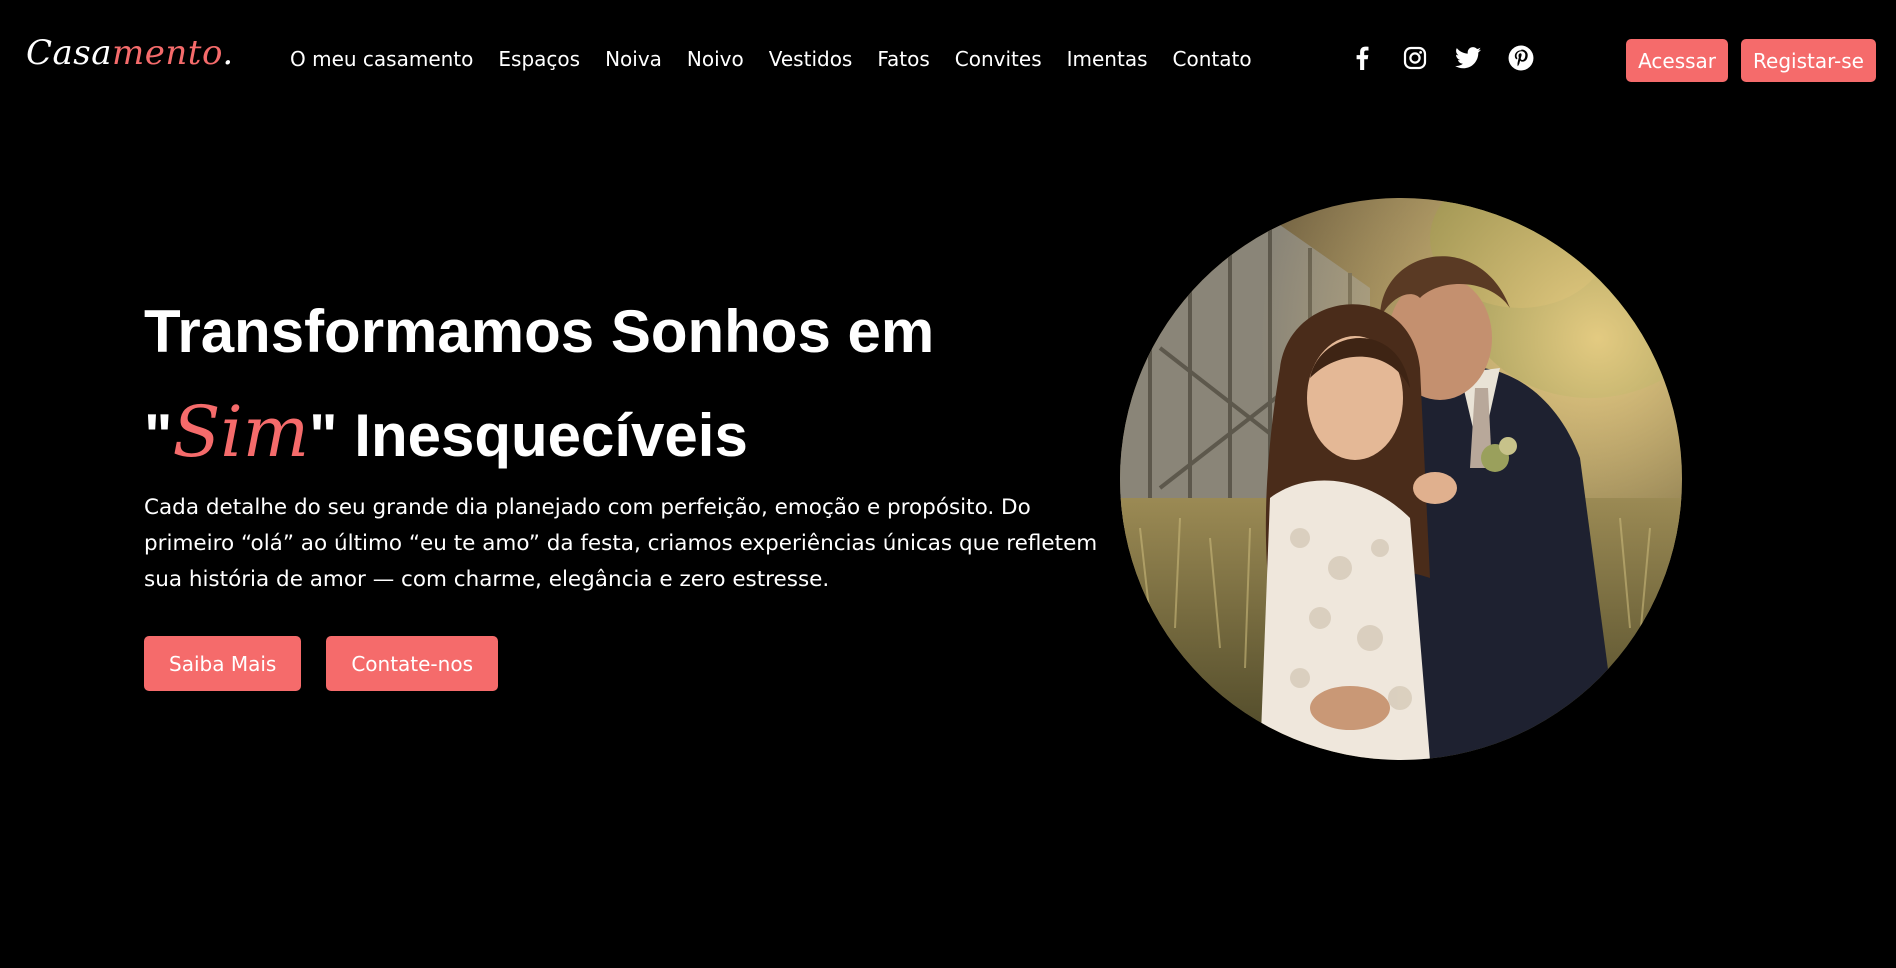 The width and height of the screenshot is (1896, 968). I want to click on register-button: Registar-se, so click(1808, 60).